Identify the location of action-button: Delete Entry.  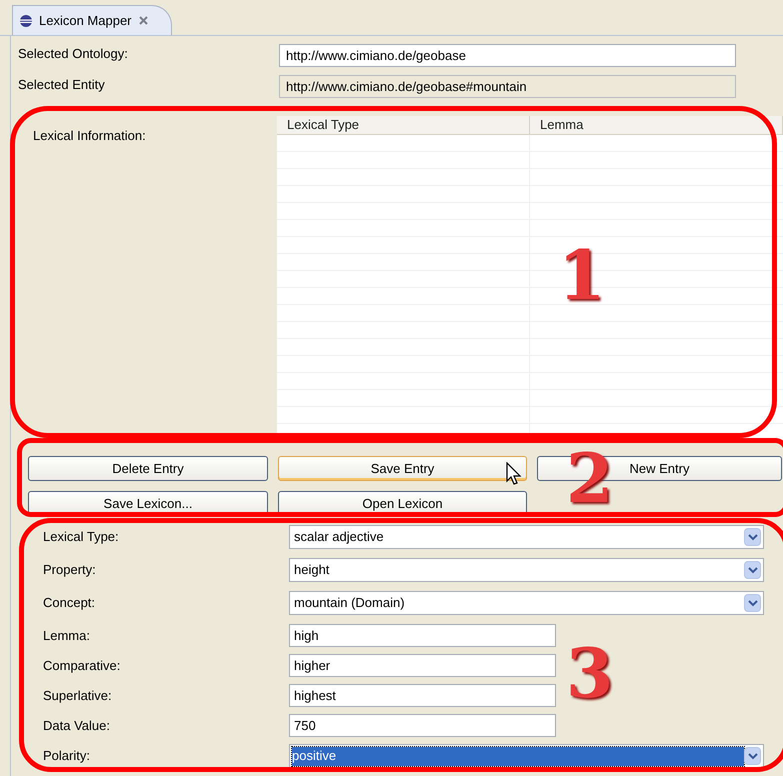
(148, 468).